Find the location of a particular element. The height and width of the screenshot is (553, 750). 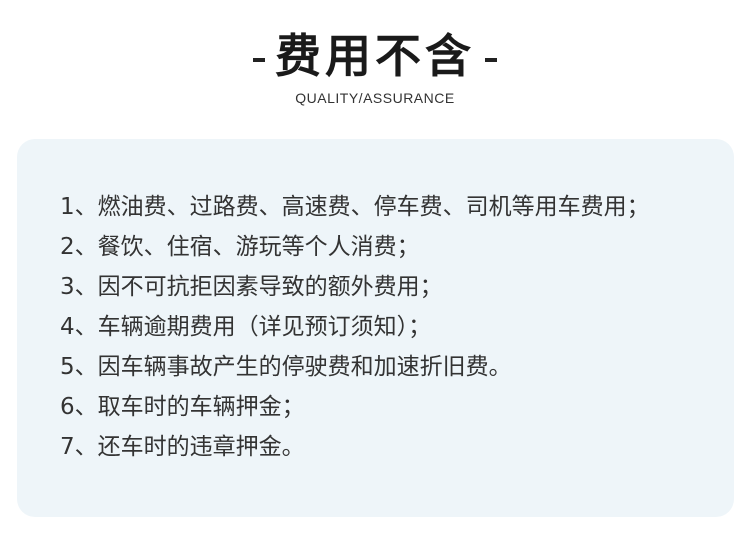

list-item: 1、燃油费、过路费、高速费、停车费、司机等用车费用； is located at coordinates (355, 207).